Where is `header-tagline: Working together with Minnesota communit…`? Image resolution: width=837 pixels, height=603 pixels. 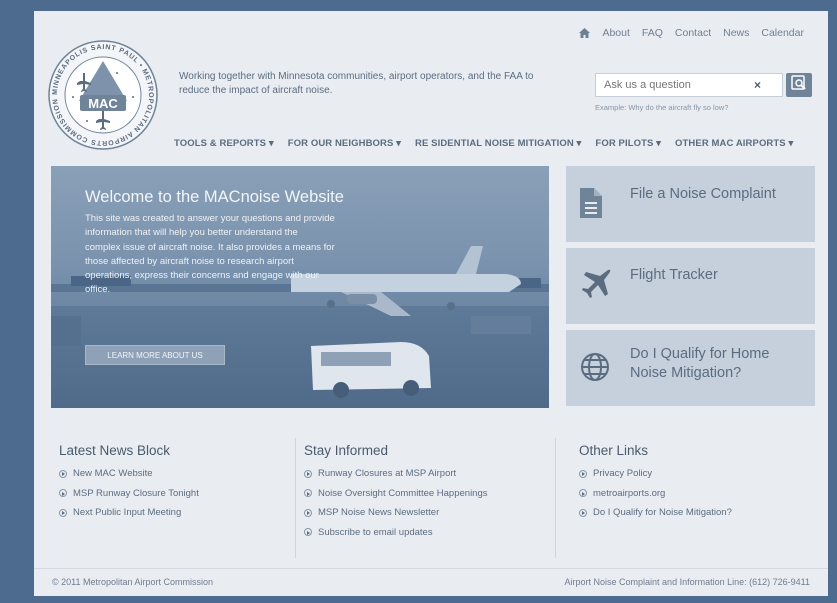 header-tagline: Working together with Minnesota communit… is located at coordinates (356, 83).